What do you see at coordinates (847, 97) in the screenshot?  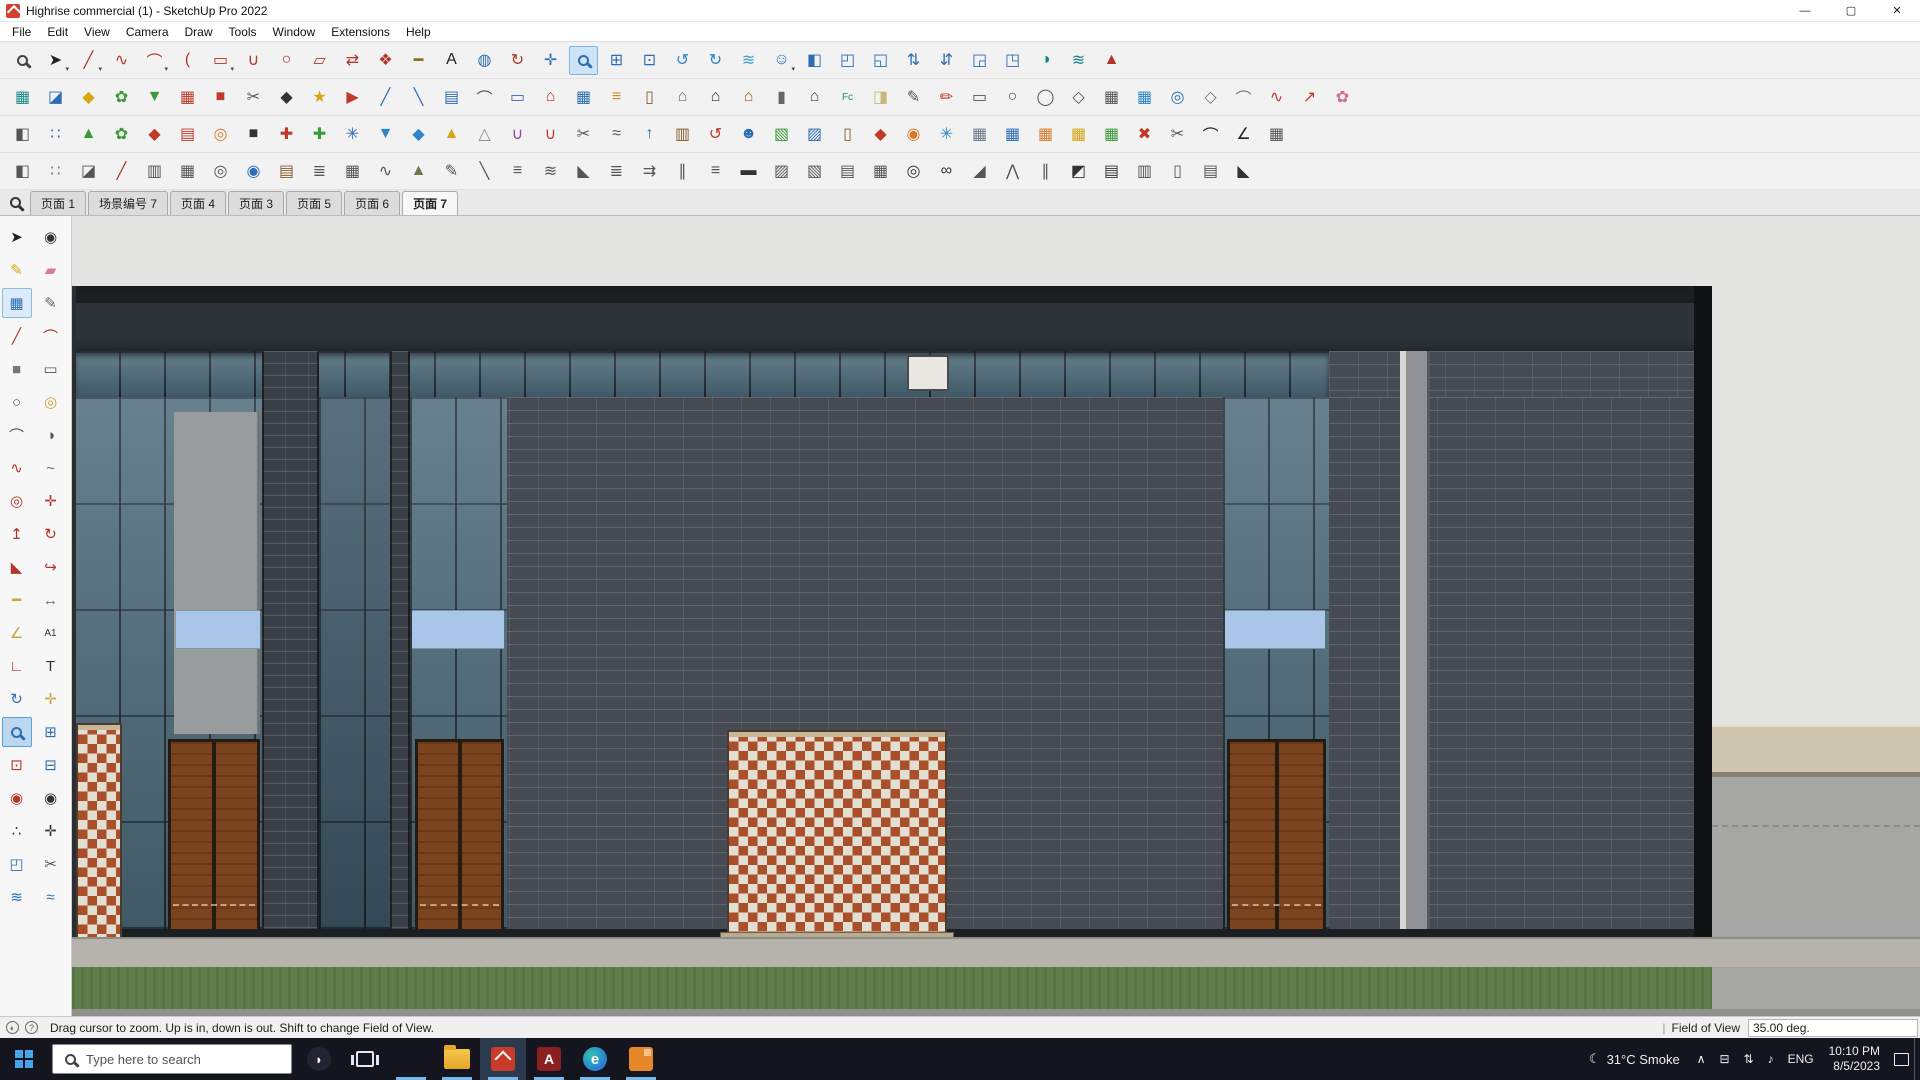 I see `fc-tool-tool-button: Fc` at bounding box center [847, 97].